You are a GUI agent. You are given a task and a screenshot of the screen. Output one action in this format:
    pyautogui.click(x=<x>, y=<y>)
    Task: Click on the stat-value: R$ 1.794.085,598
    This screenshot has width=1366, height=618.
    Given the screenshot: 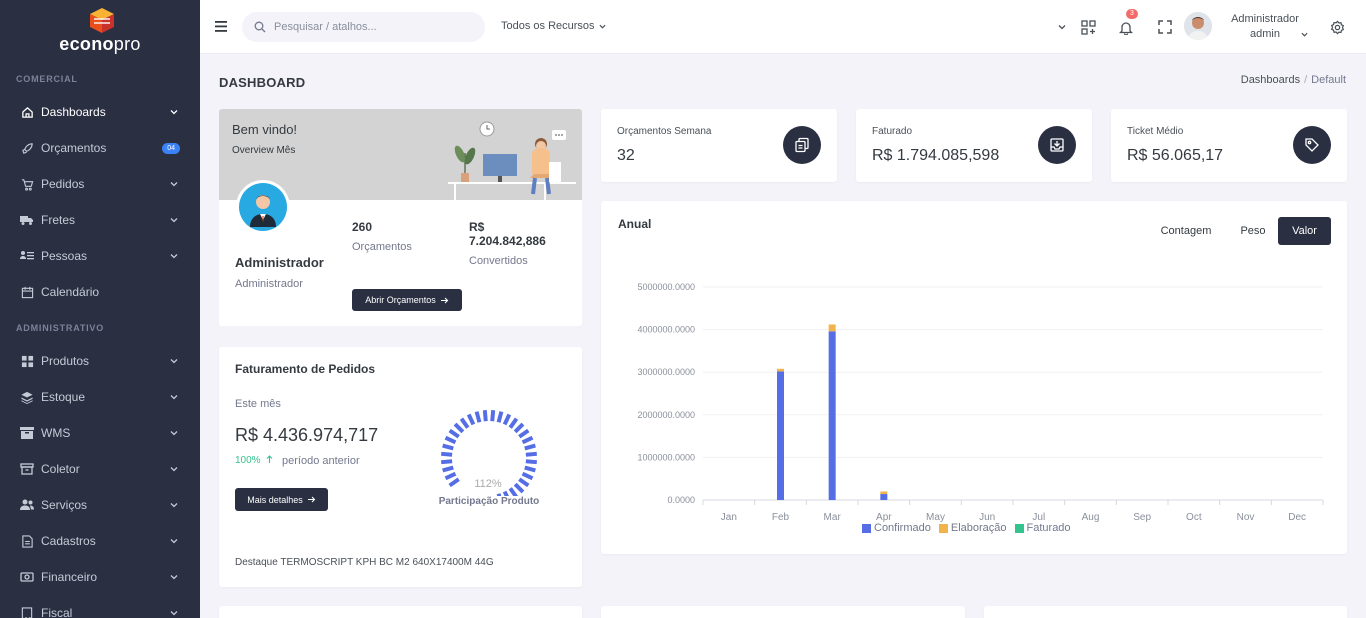 What is the action you would take?
    pyautogui.click(x=936, y=155)
    